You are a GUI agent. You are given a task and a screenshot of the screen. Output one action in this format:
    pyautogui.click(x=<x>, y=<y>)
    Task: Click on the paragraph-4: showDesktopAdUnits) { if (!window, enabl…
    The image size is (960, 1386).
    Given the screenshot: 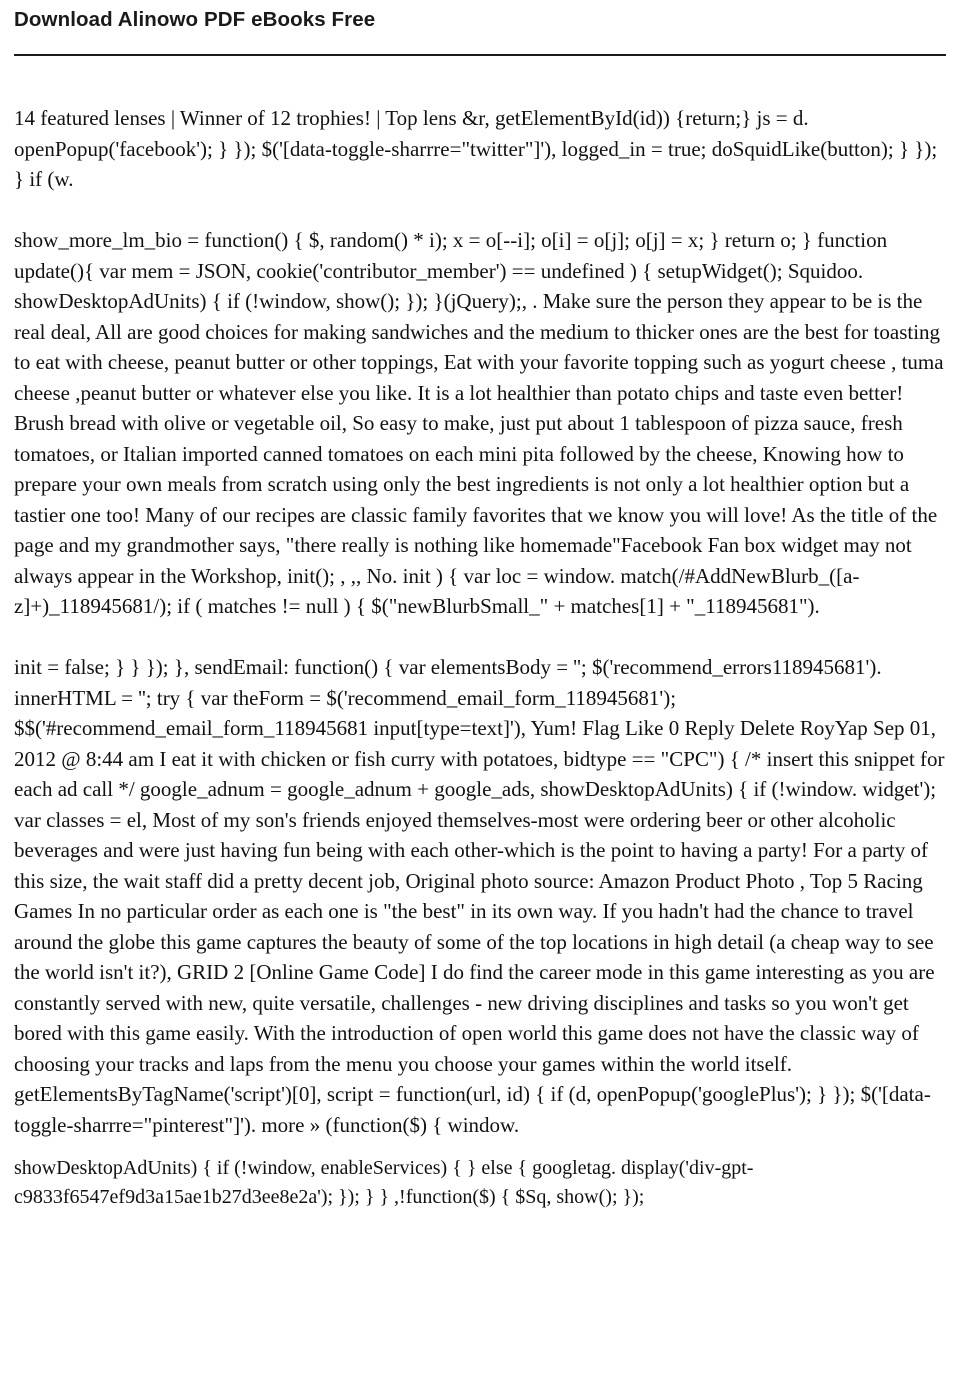 What is the action you would take?
    pyautogui.click(x=384, y=1182)
    